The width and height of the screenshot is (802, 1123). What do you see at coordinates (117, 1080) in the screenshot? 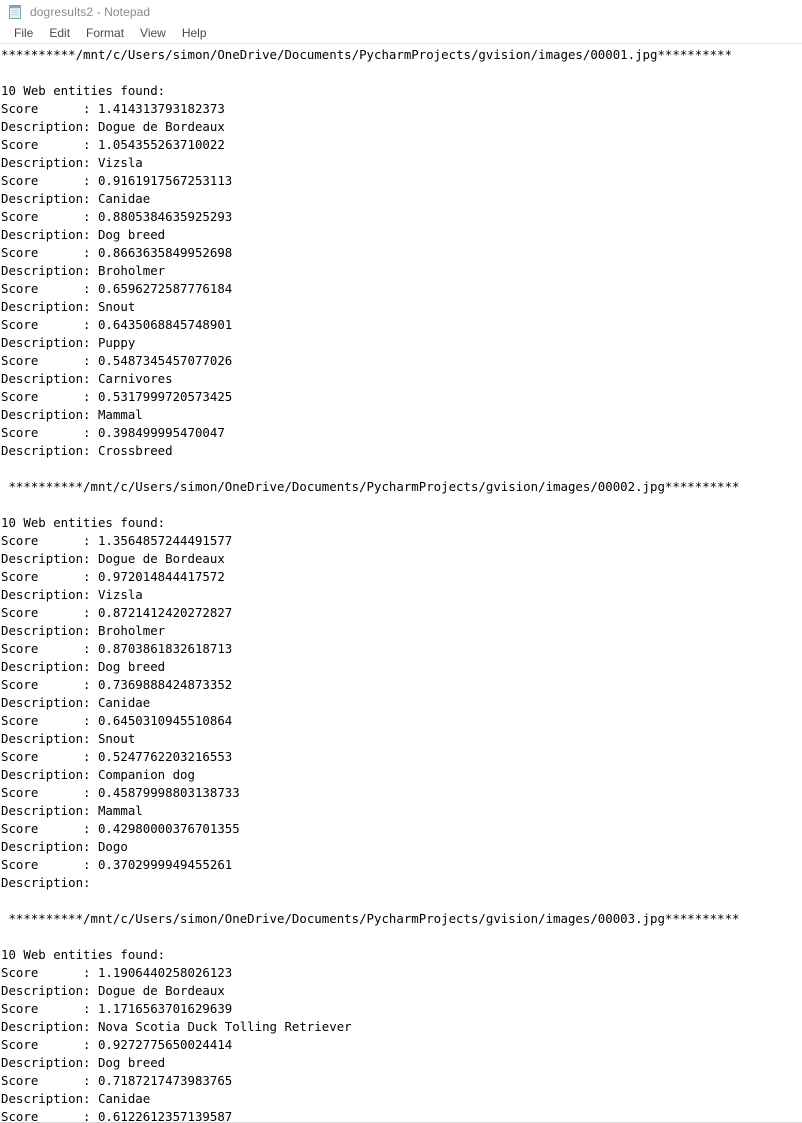
I see `score-line: Score : 0.7187217473983765` at bounding box center [117, 1080].